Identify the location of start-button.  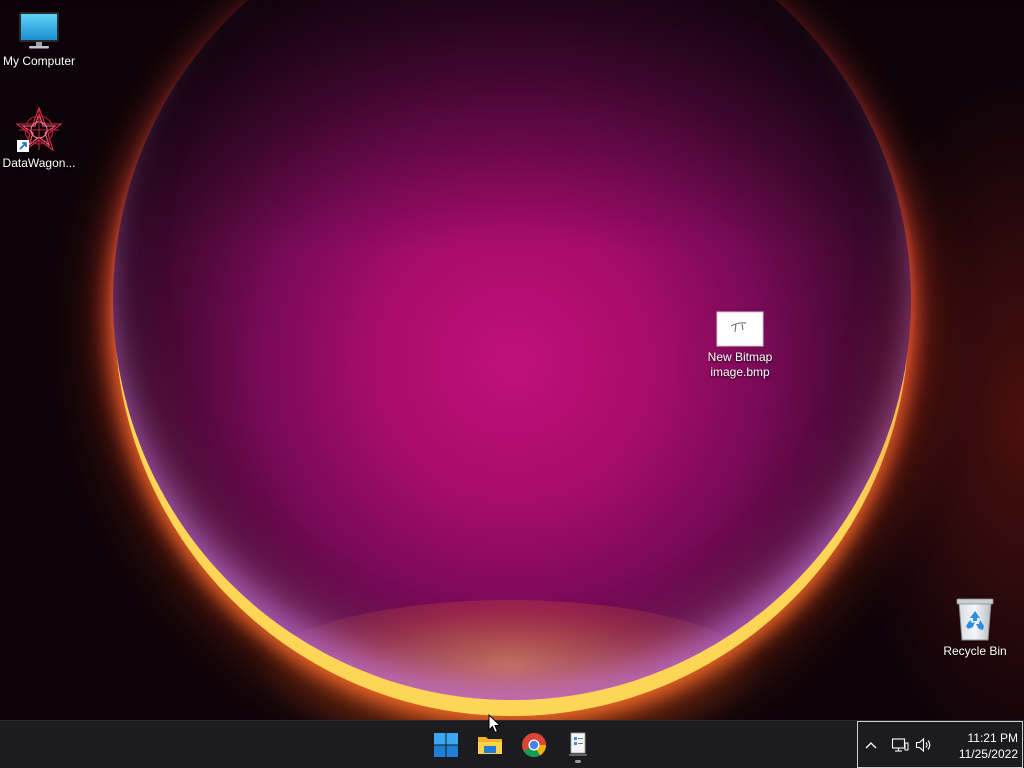
(446, 745).